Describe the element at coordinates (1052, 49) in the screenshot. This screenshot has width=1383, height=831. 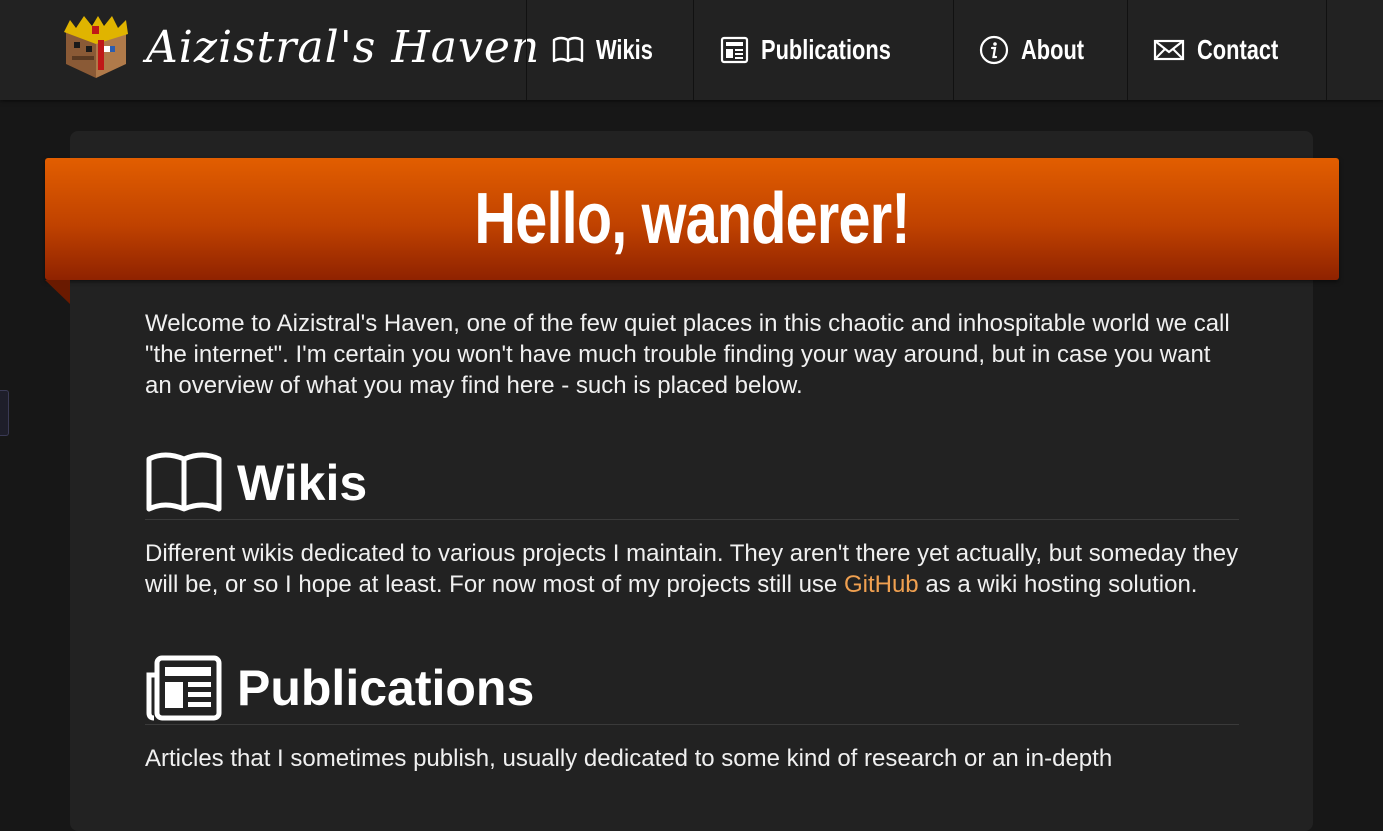
I see `nav-about-label: About` at that location.